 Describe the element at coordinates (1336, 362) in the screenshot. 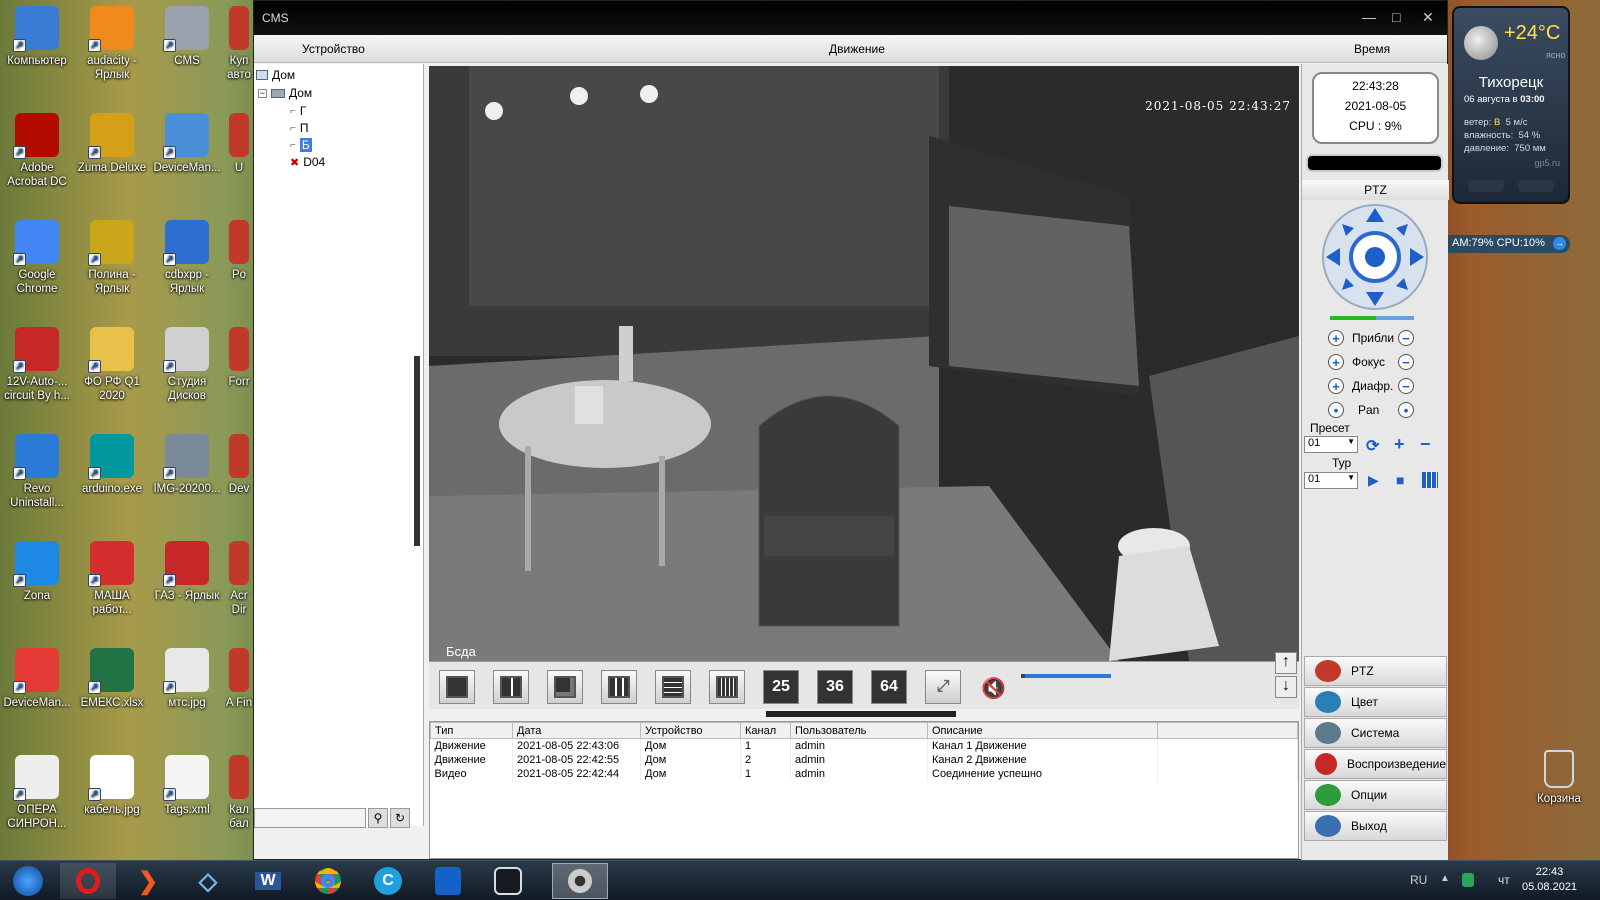

I see `focus-in-button: +` at that location.